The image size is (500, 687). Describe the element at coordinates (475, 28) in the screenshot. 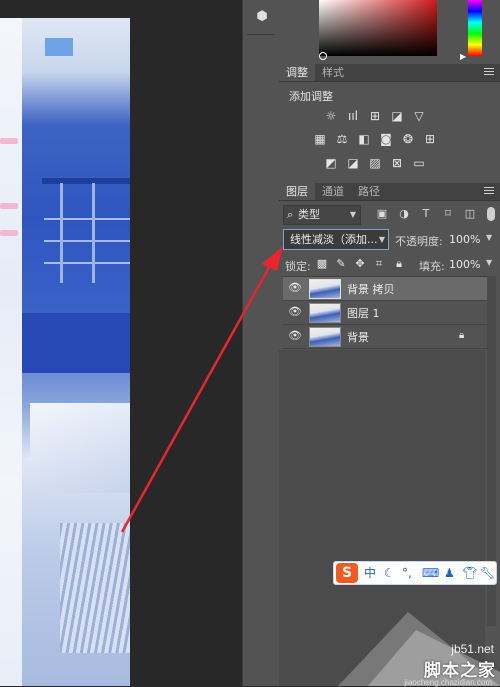

I see `hue-slider` at that location.